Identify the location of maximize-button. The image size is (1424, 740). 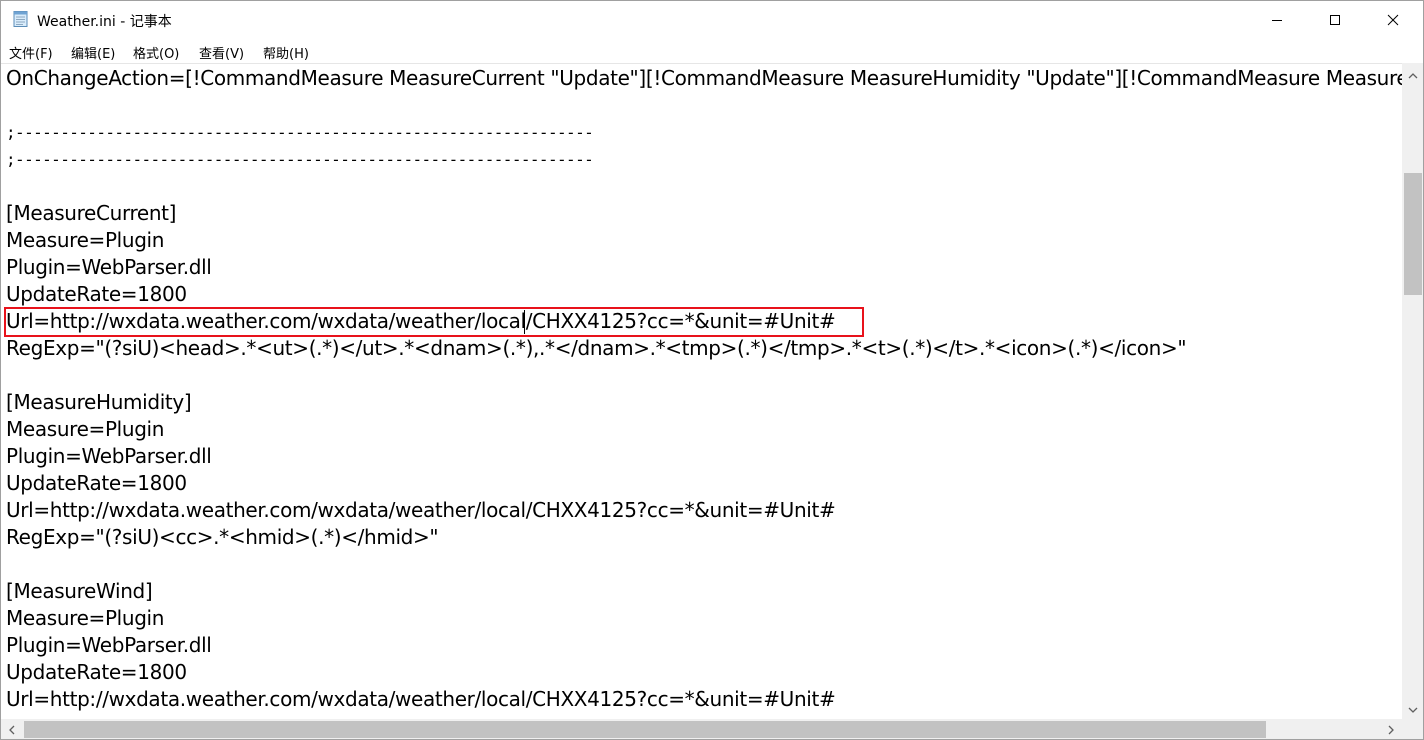
(1335, 20).